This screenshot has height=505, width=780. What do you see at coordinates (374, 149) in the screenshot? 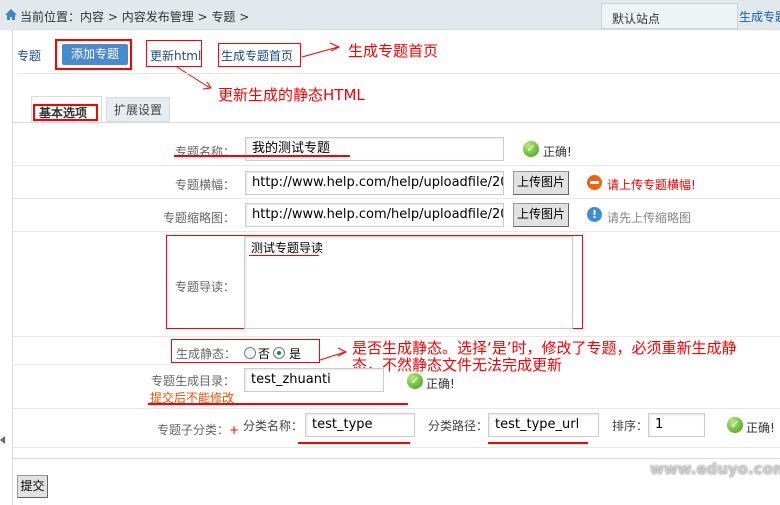
I see `topic-name-input: 我的测试专题` at bounding box center [374, 149].